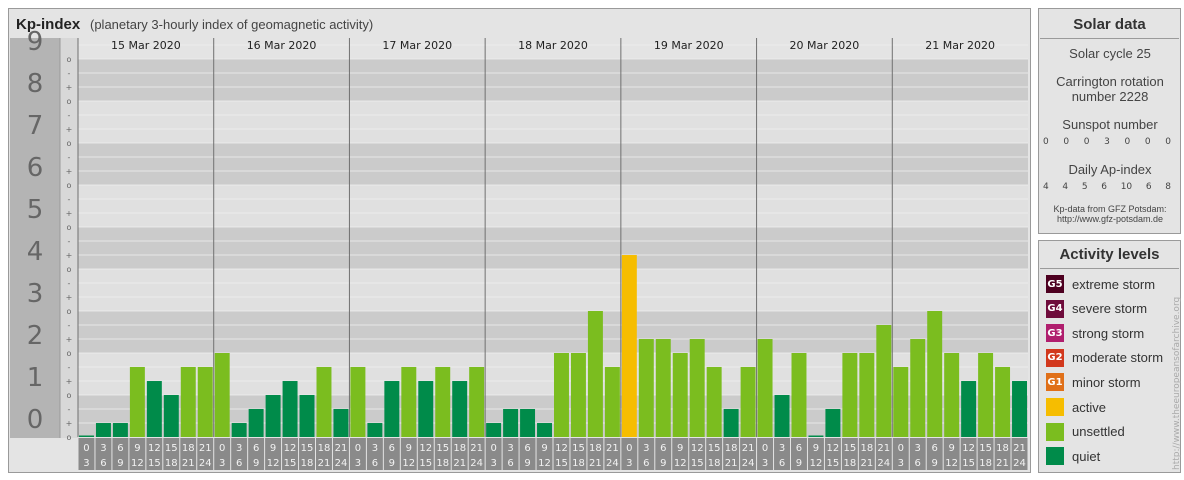 The width and height of the screenshot is (1184, 480). Describe the element at coordinates (1106, 382) in the screenshot. I see `legend-label: minor storm` at that location.